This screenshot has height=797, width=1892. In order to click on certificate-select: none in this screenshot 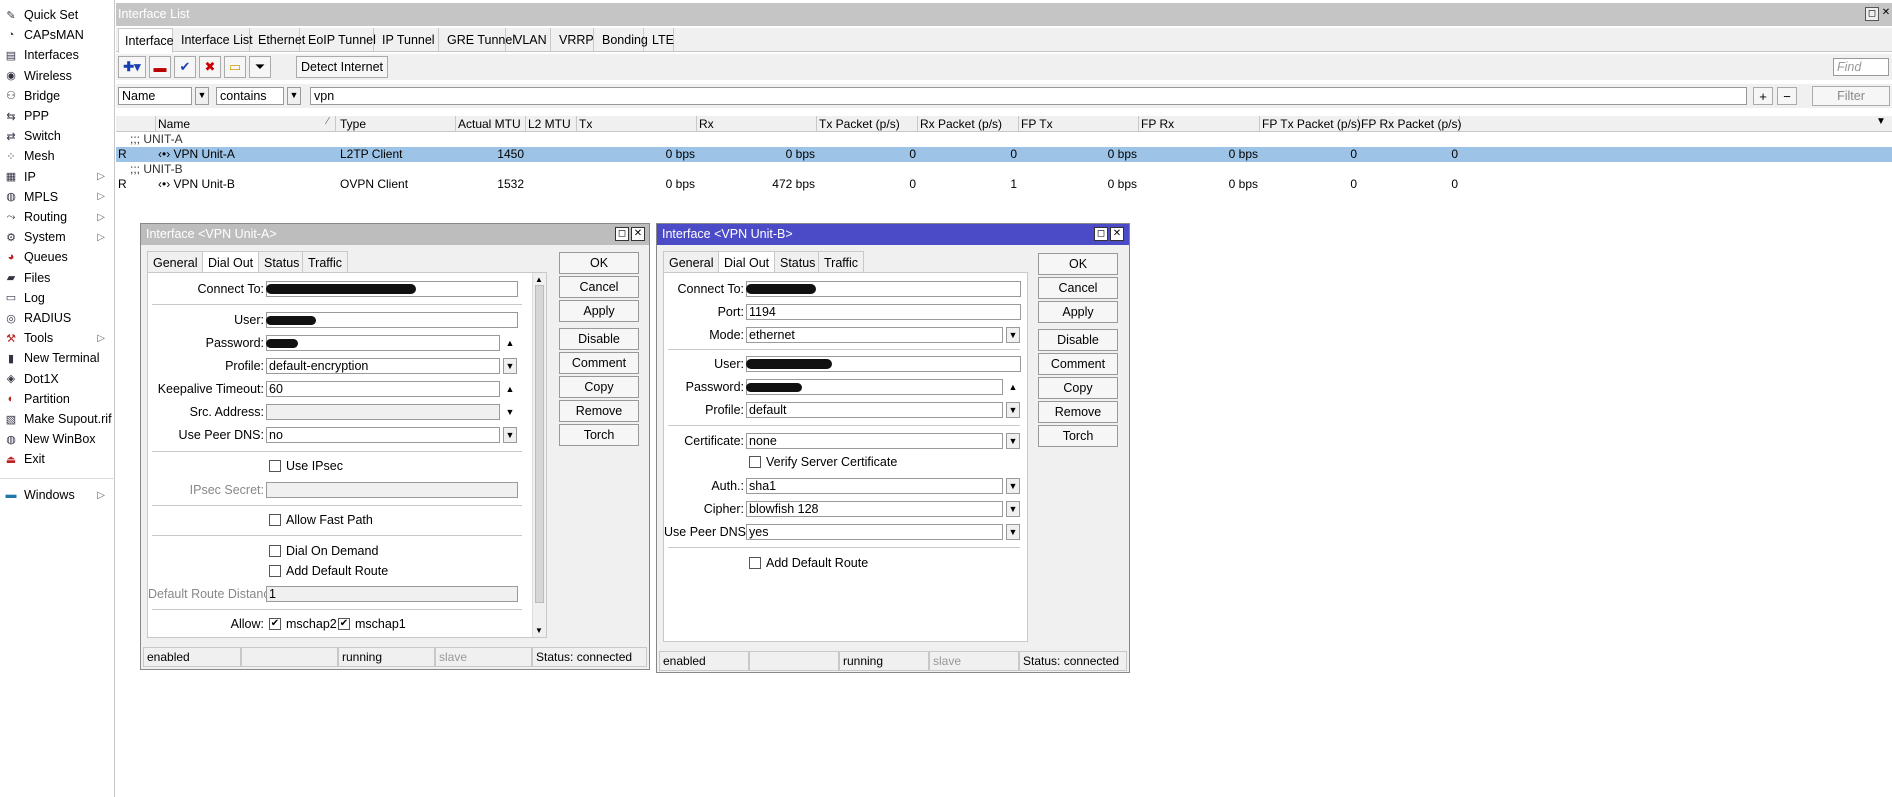, I will do `click(874, 441)`.